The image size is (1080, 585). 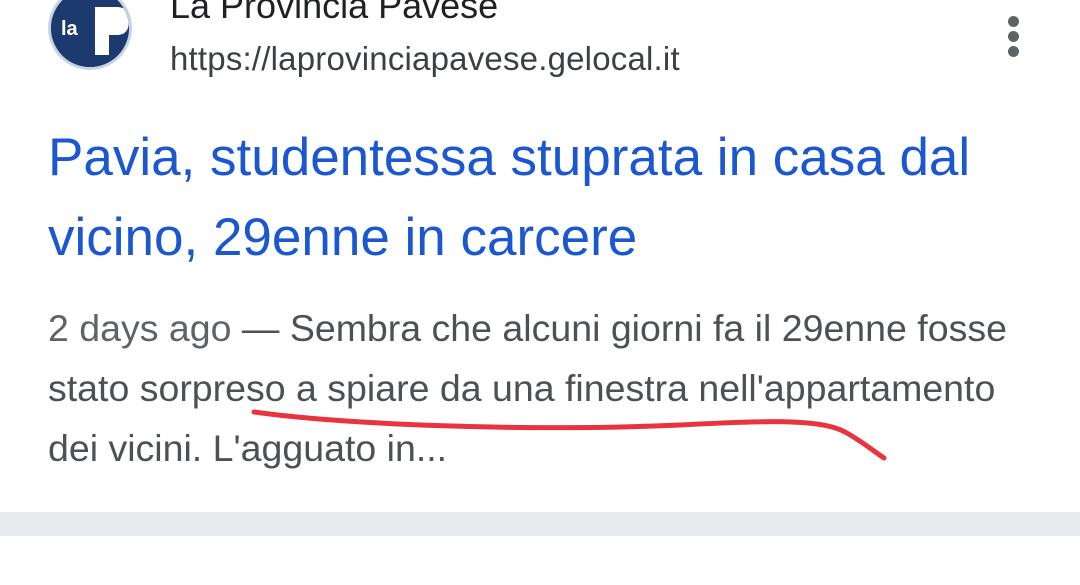 What do you see at coordinates (90, 35) in the screenshot?
I see `site-favicon-icon: la` at bounding box center [90, 35].